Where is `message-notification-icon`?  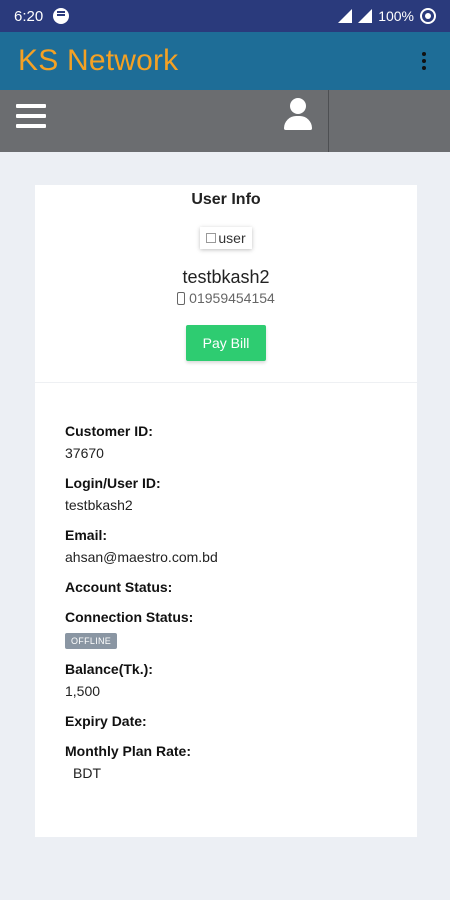 message-notification-icon is located at coordinates (61, 16).